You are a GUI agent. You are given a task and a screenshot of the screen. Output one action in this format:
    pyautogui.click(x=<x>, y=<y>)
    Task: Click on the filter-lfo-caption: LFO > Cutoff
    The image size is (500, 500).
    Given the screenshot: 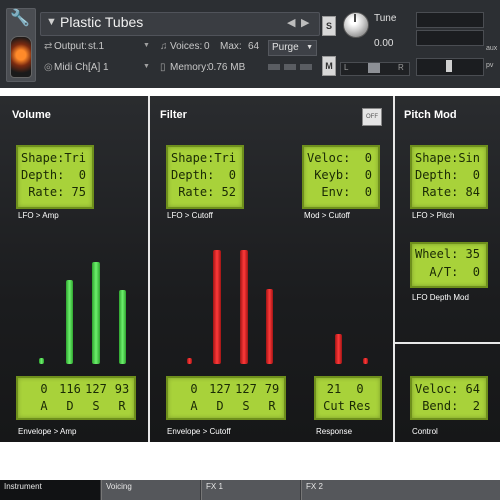 What is the action you would take?
    pyautogui.click(x=190, y=215)
    